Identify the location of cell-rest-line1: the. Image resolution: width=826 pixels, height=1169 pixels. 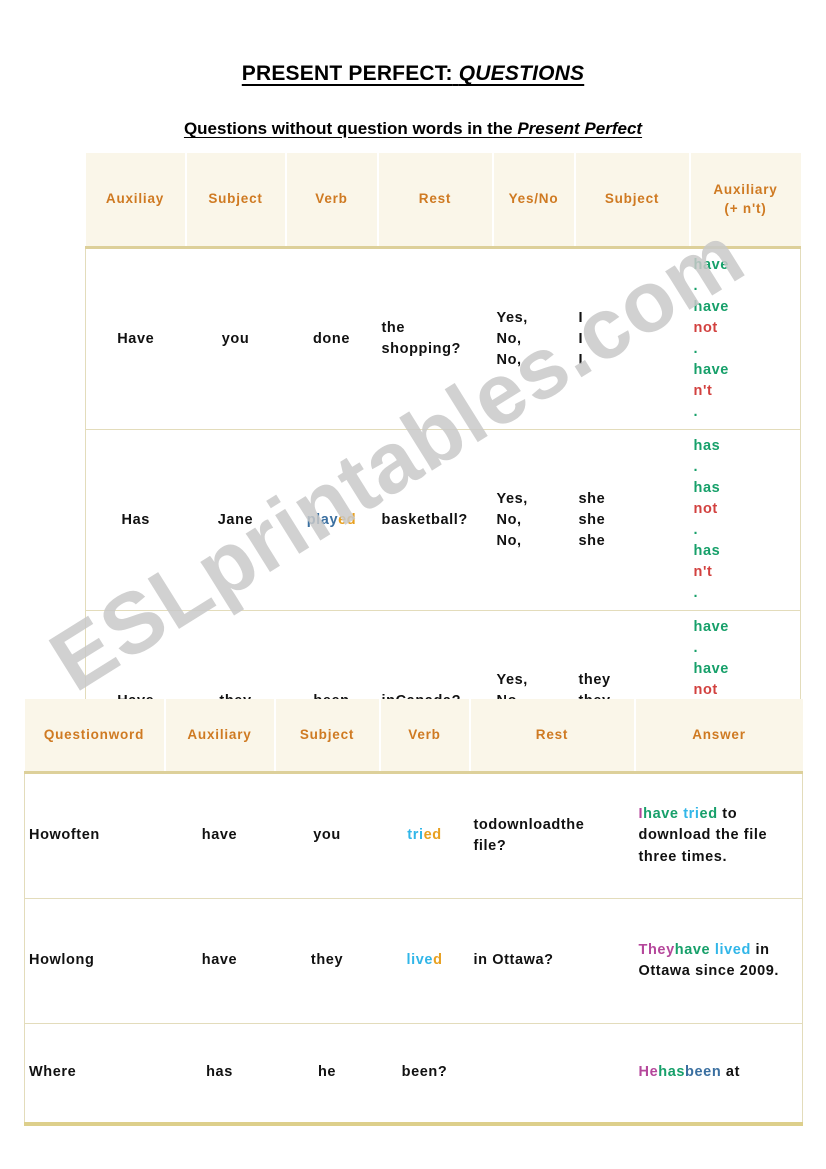
(393, 328).